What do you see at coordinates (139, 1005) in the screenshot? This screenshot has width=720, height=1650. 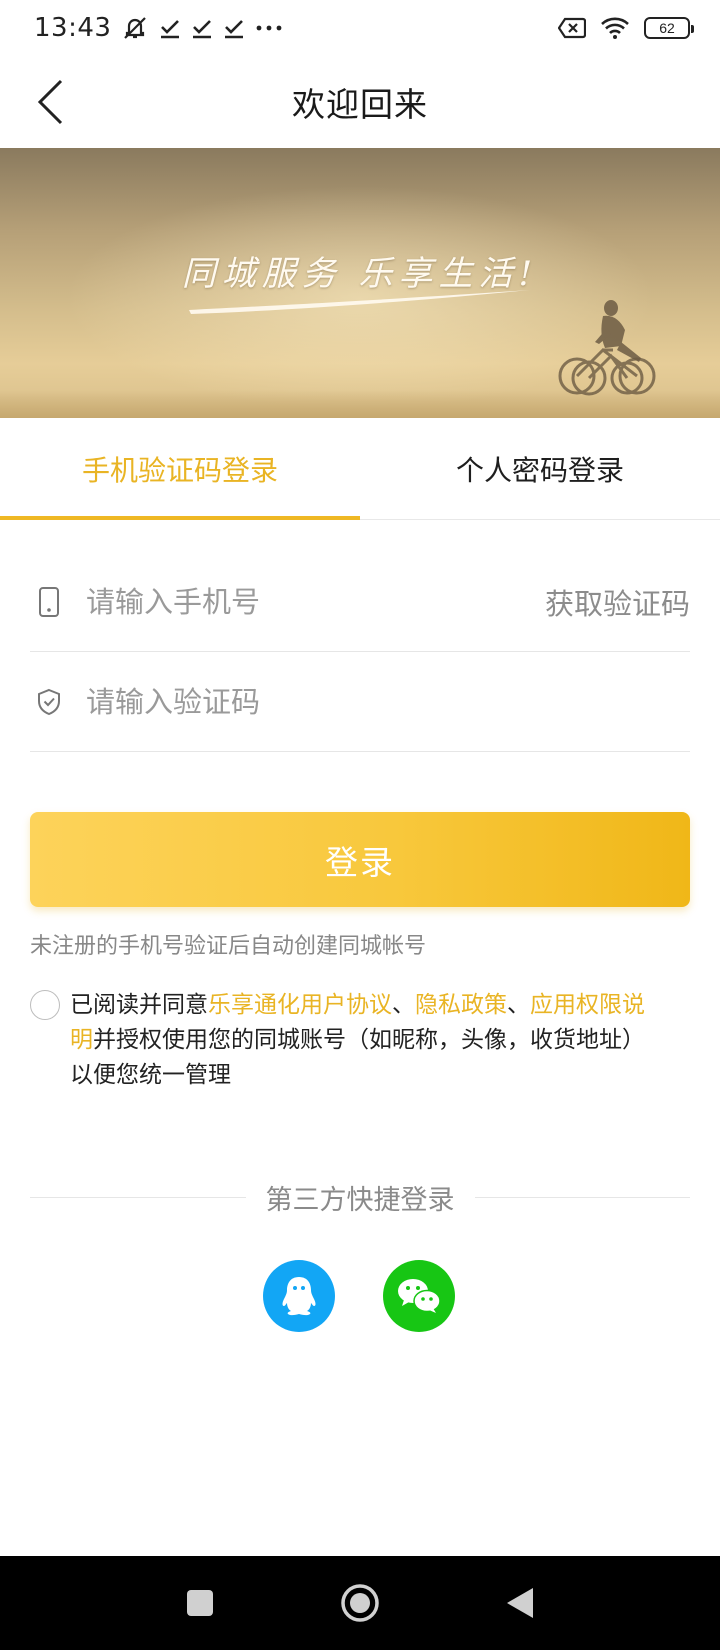 I see `agreement-prefix: 已阅读并同意` at bounding box center [139, 1005].